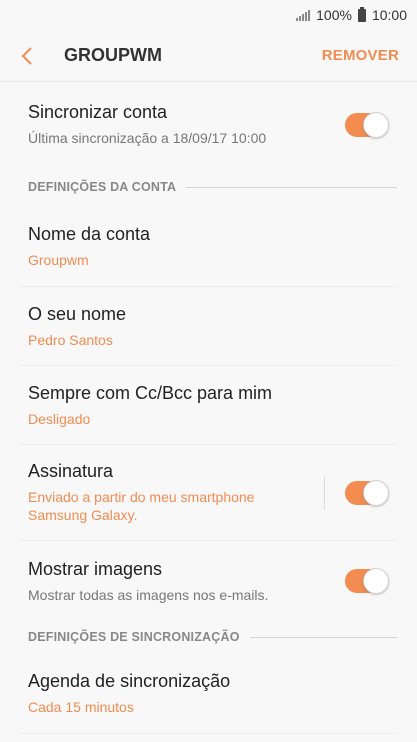 Image resolution: width=417 pixels, height=742 pixels. What do you see at coordinates (81, 706) in the screenshot?
I see `sync-schedule-value: Cada 15 minutos` at bounding box center [81, 706].